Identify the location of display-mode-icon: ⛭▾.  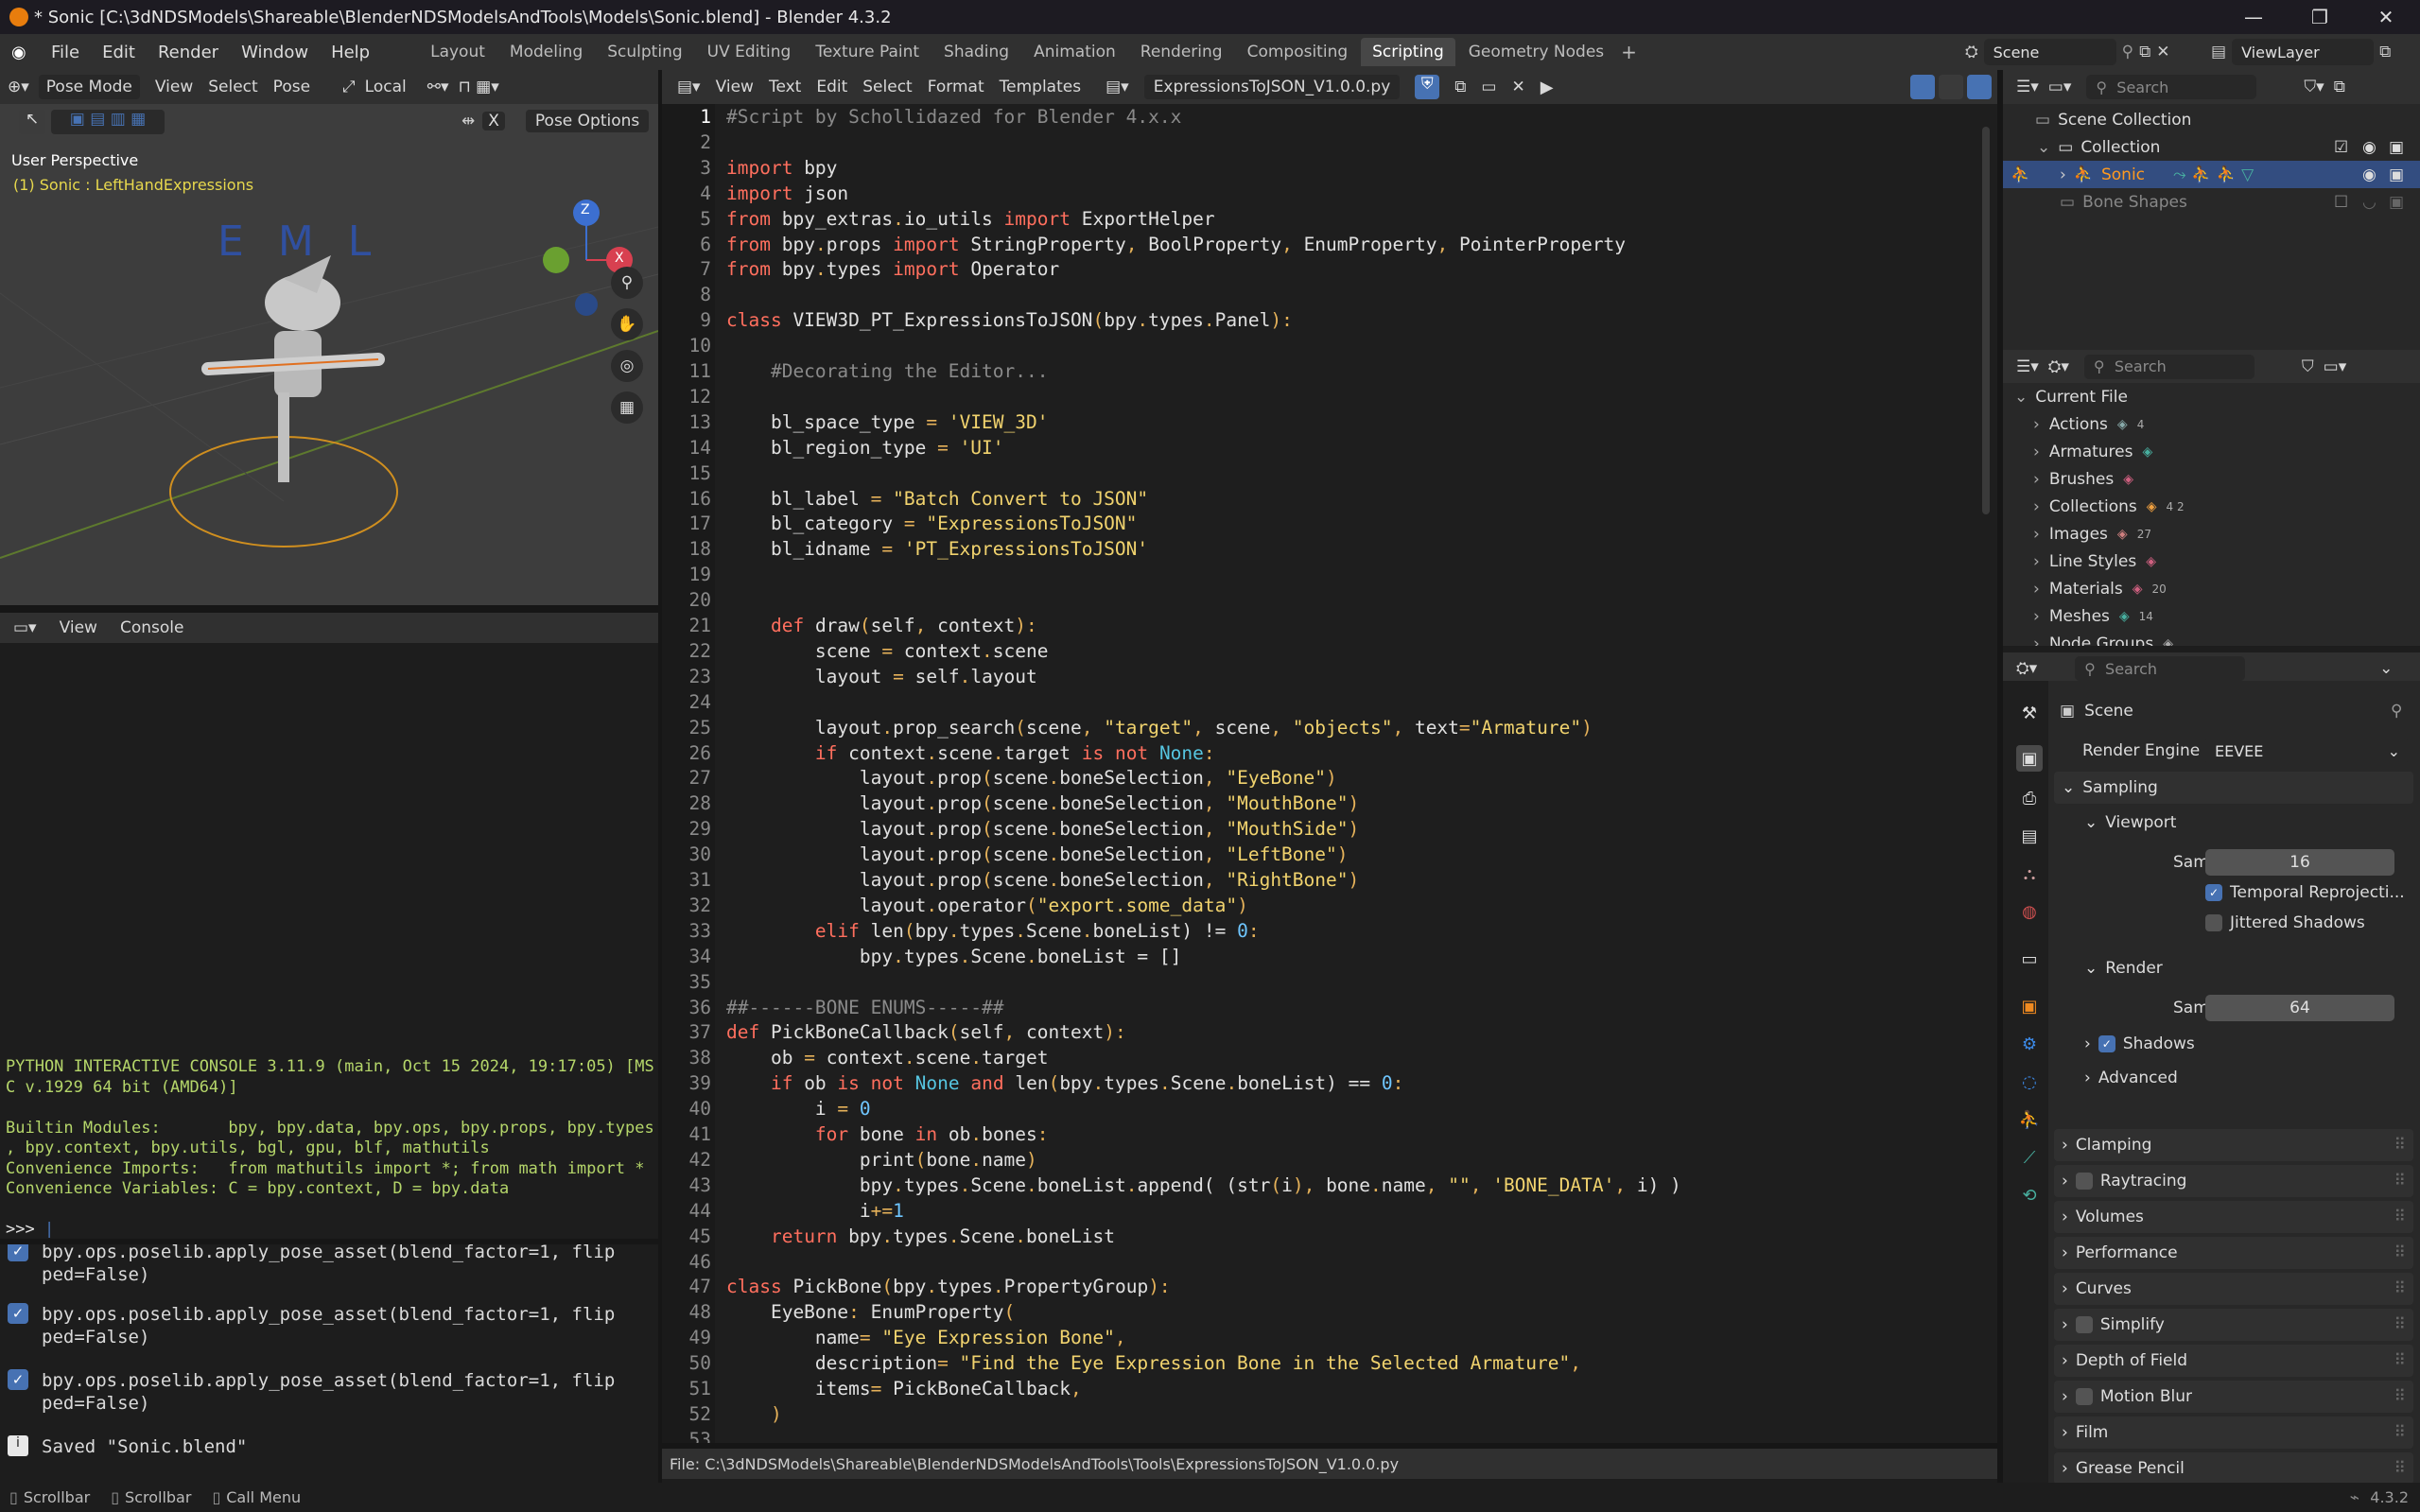
(2059, 367).